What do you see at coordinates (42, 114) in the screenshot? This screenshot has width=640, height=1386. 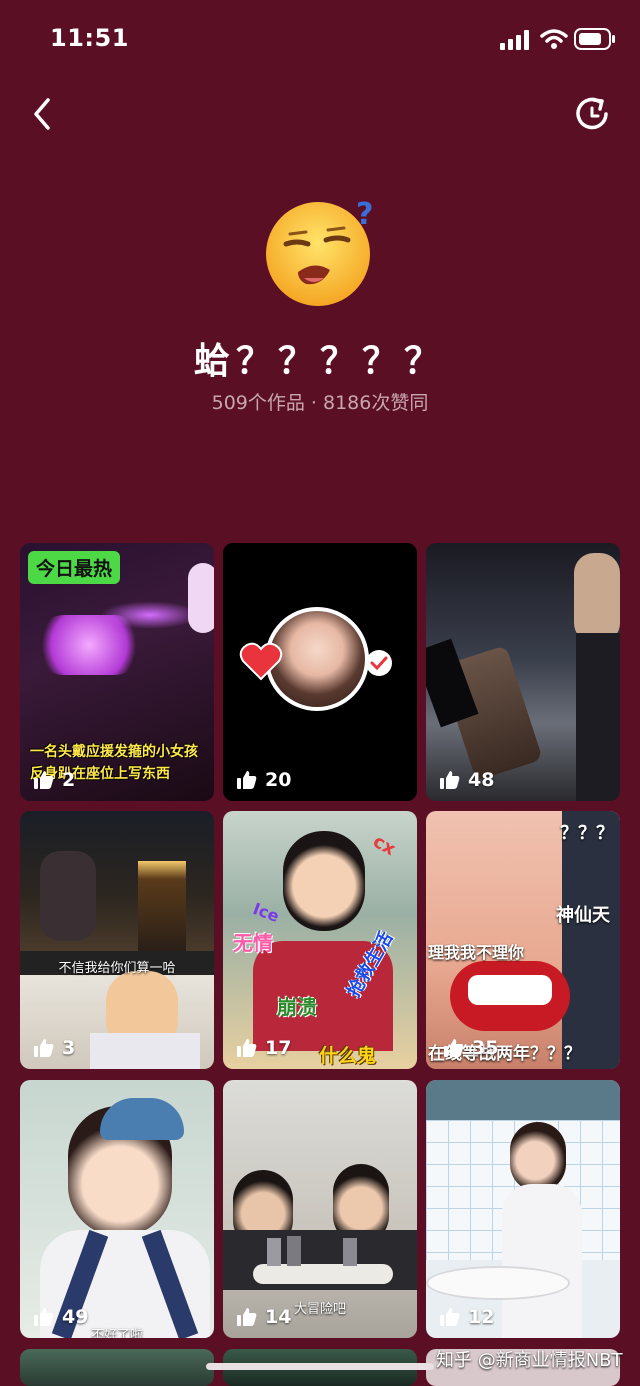 I see `back-arrow-icon` at bounding box center [42, 114].